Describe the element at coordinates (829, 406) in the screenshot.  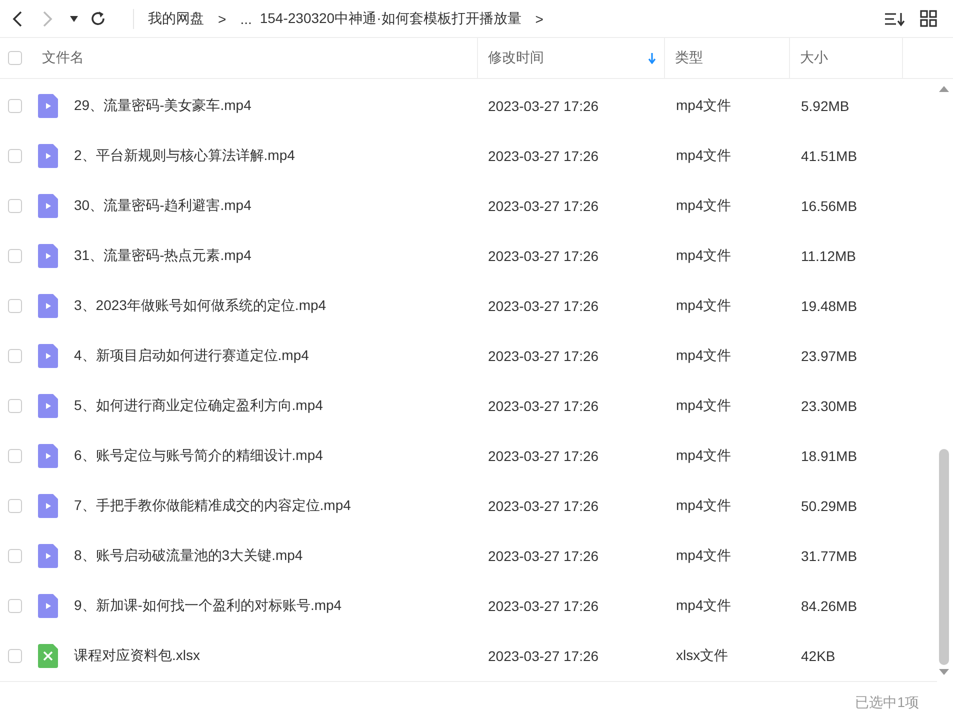
I see `table-cell: 23.30MB` at that location.